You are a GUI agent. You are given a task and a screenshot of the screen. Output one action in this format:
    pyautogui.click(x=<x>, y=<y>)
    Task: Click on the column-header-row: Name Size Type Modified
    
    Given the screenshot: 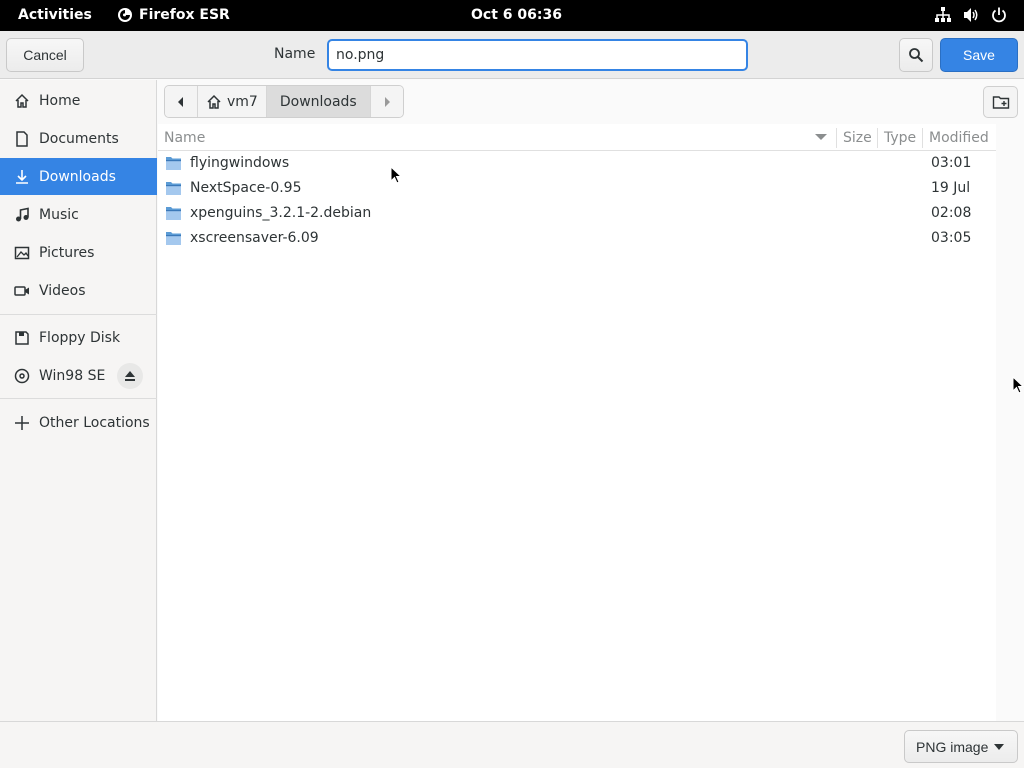 What is the action you would take?
    pyautogui.click(x=577, y=137)
    